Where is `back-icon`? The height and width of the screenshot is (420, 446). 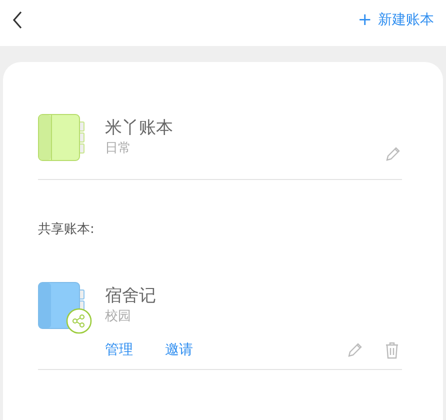 back-icon is located at coordinates (17, 20).